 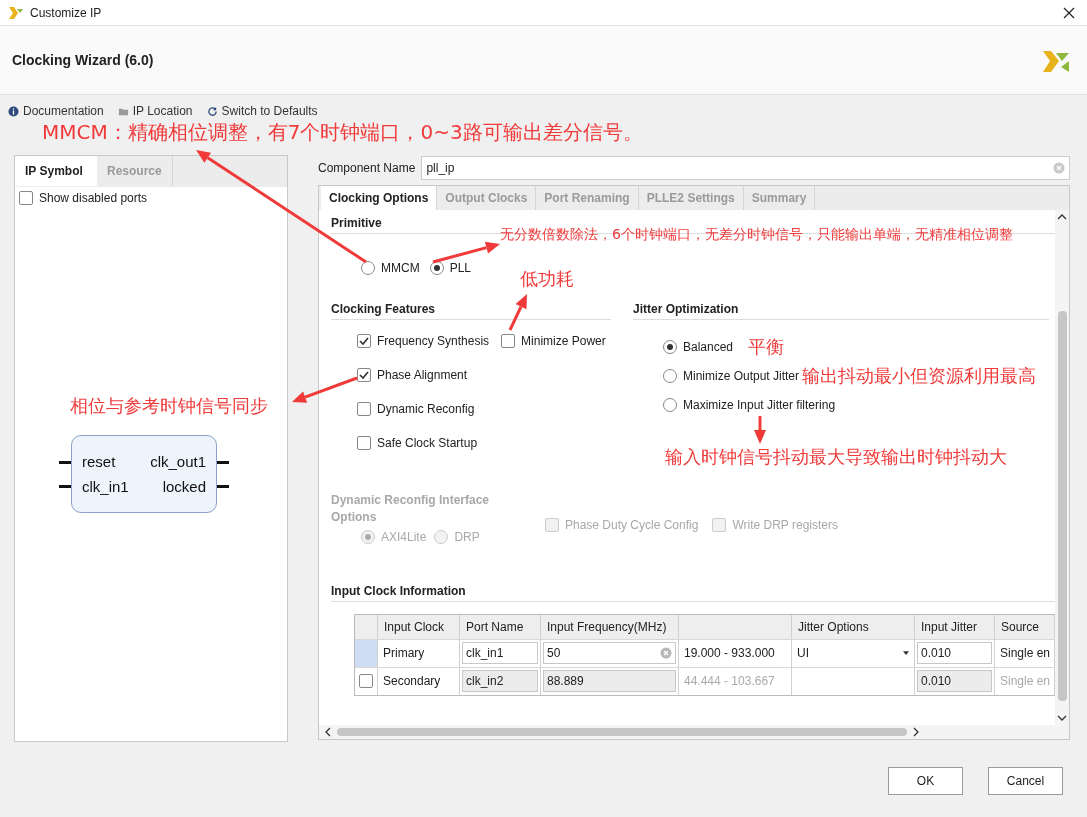 What do you see at coordinates (427, 442) in the screenshot?
I see `checkbox-label: Safe Clock Startup` at bounding box center [427, 442].